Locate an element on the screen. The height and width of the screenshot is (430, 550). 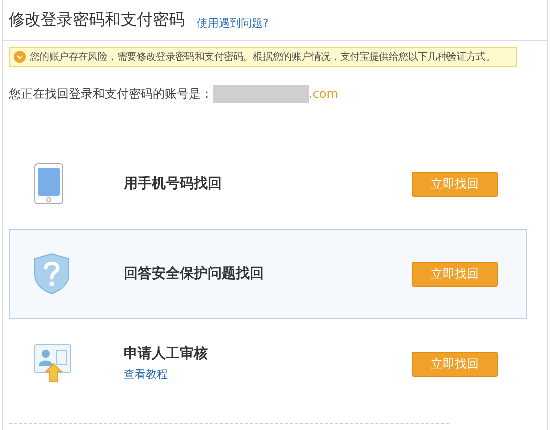
option-title: 回答安全保护问题找回 is located at coordinates (194, 274).